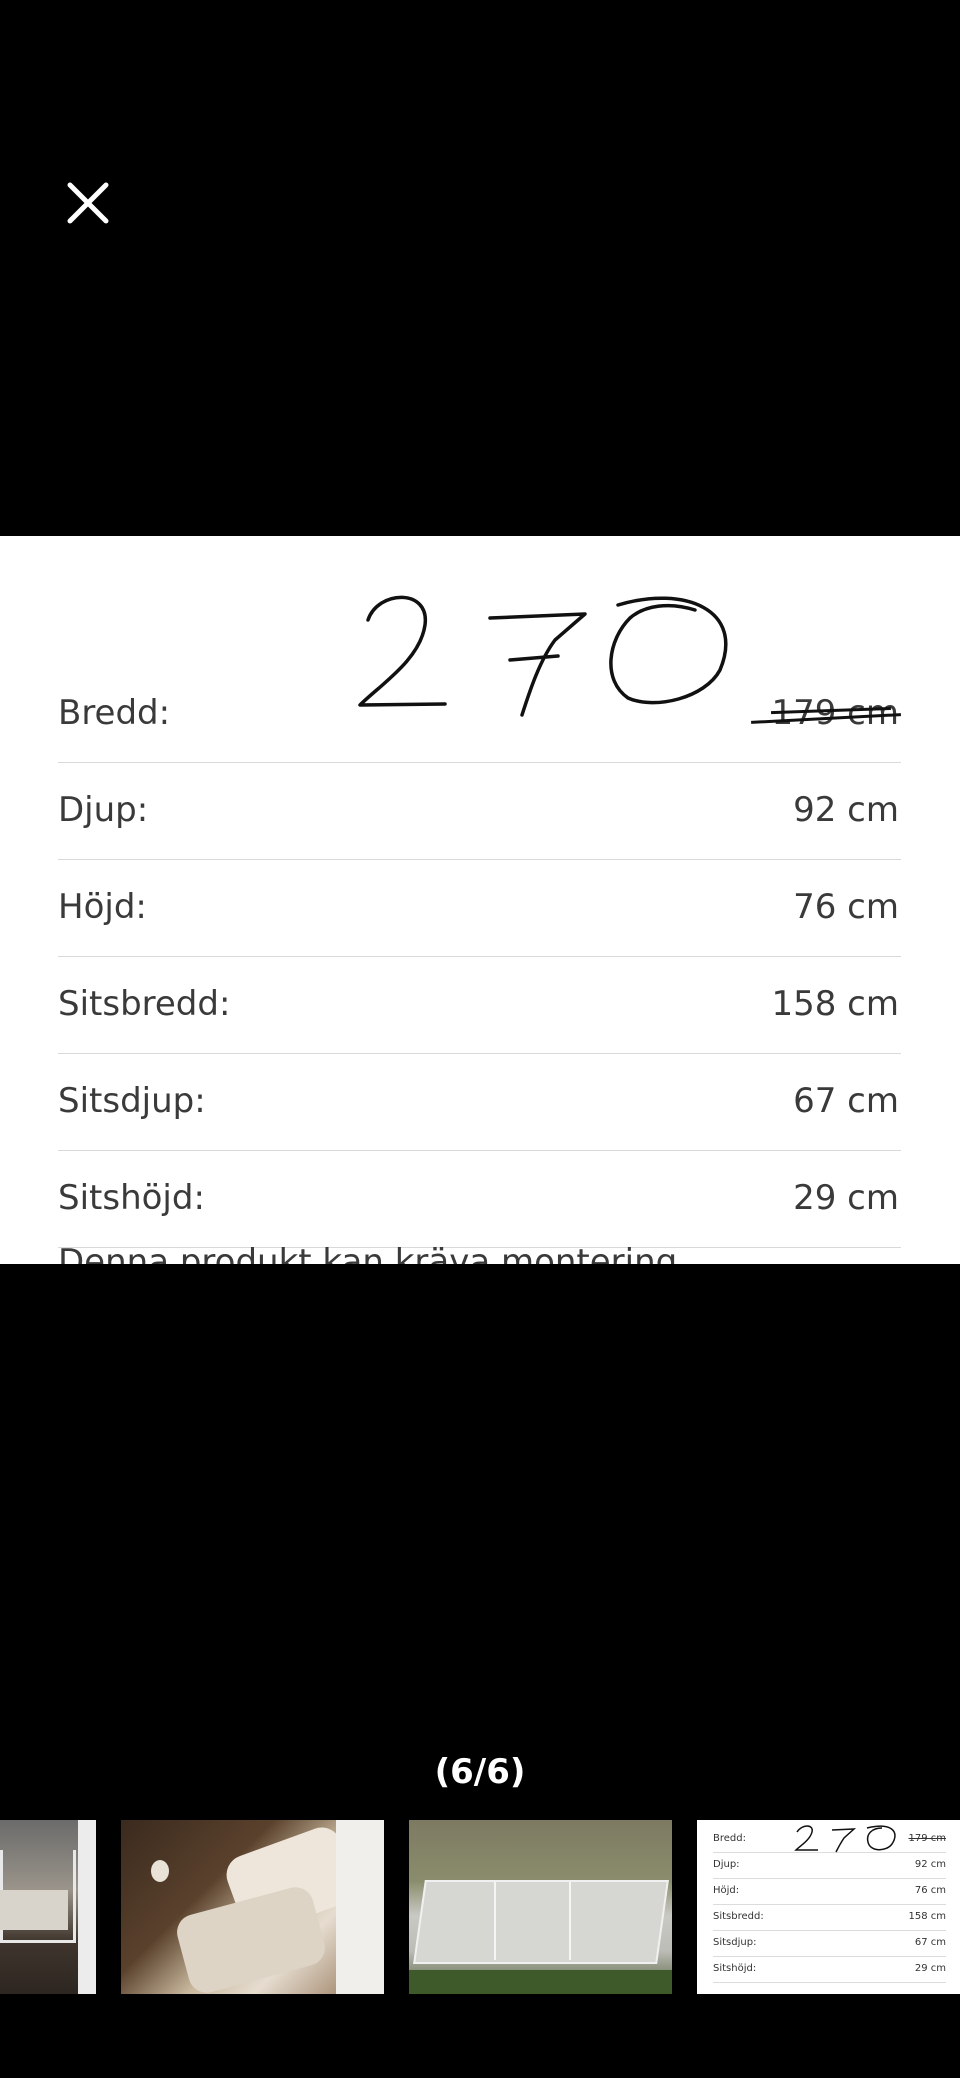 Image resolution: width=960 pixels, height=2078 pixels. What do you see at coordinates (930, 1968) in the screenshot?
I see `mini-spec-value: 29 cm` at bounding box center [930, 1968].